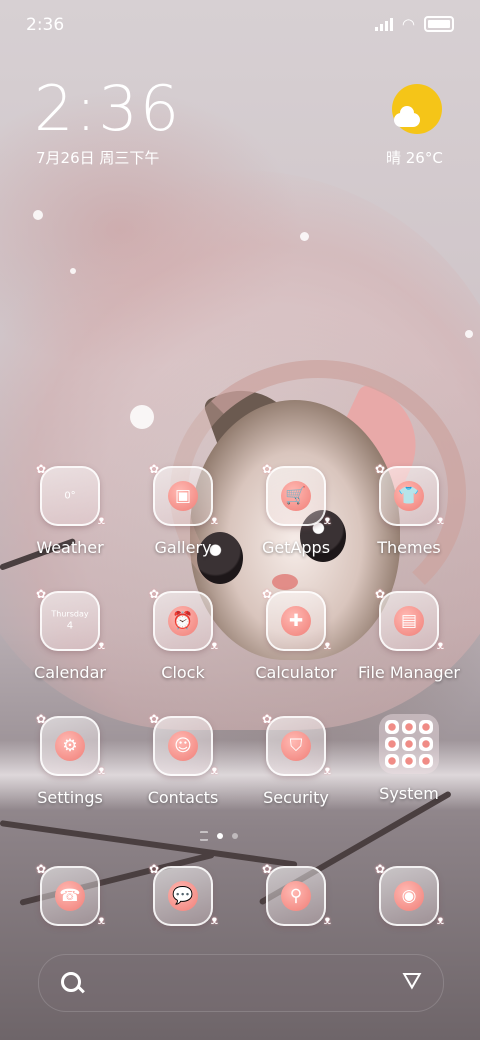 The image size is (480, 1040). I want to click on wallpaper-cat-nose, so click(285, 582).